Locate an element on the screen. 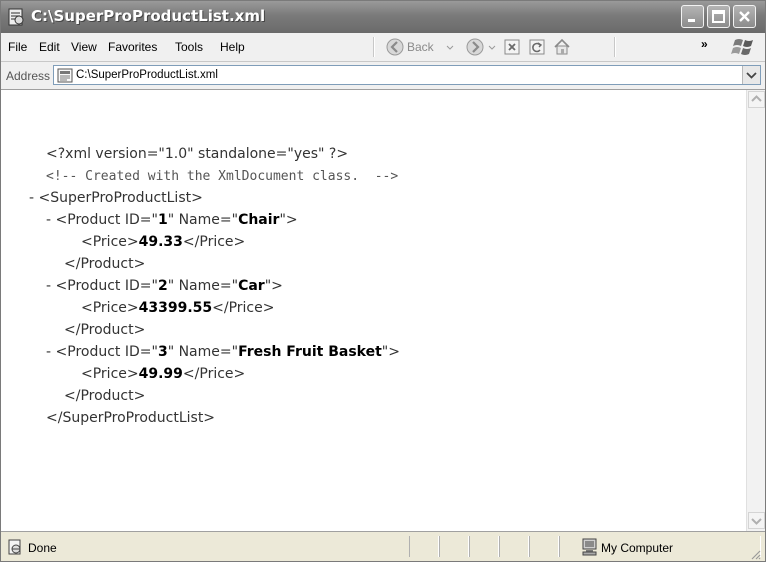 This screenshot has width=766, height=562. vertical-scrollbar is located at coordinates (755, 310).